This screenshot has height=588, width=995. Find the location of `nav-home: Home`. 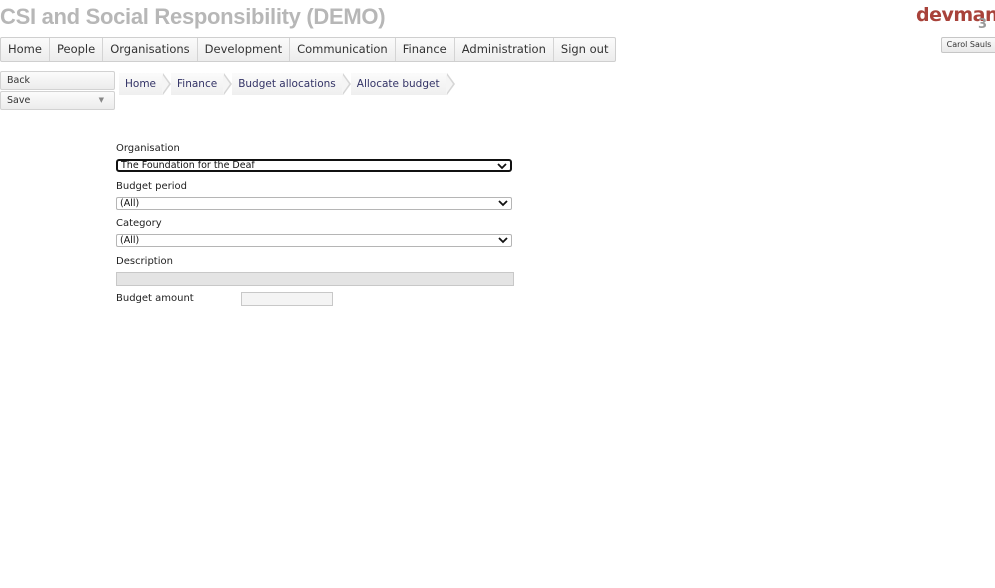

nav-home: Home is located at coordinates (25, 49).